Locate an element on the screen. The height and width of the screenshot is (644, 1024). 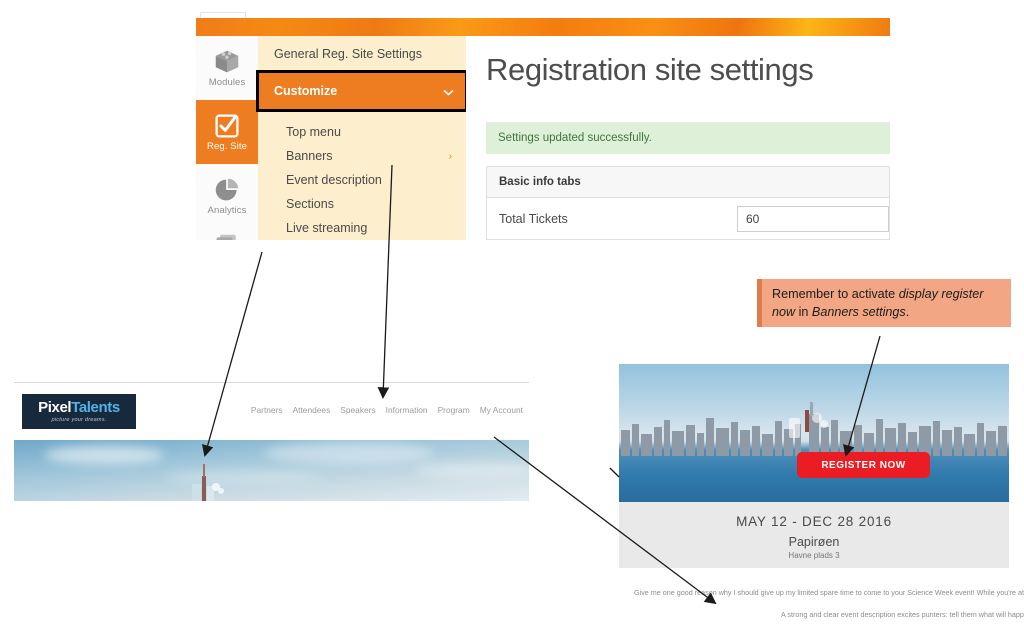
menu-item-event-description: Event description is located at coordinates (362, 180).